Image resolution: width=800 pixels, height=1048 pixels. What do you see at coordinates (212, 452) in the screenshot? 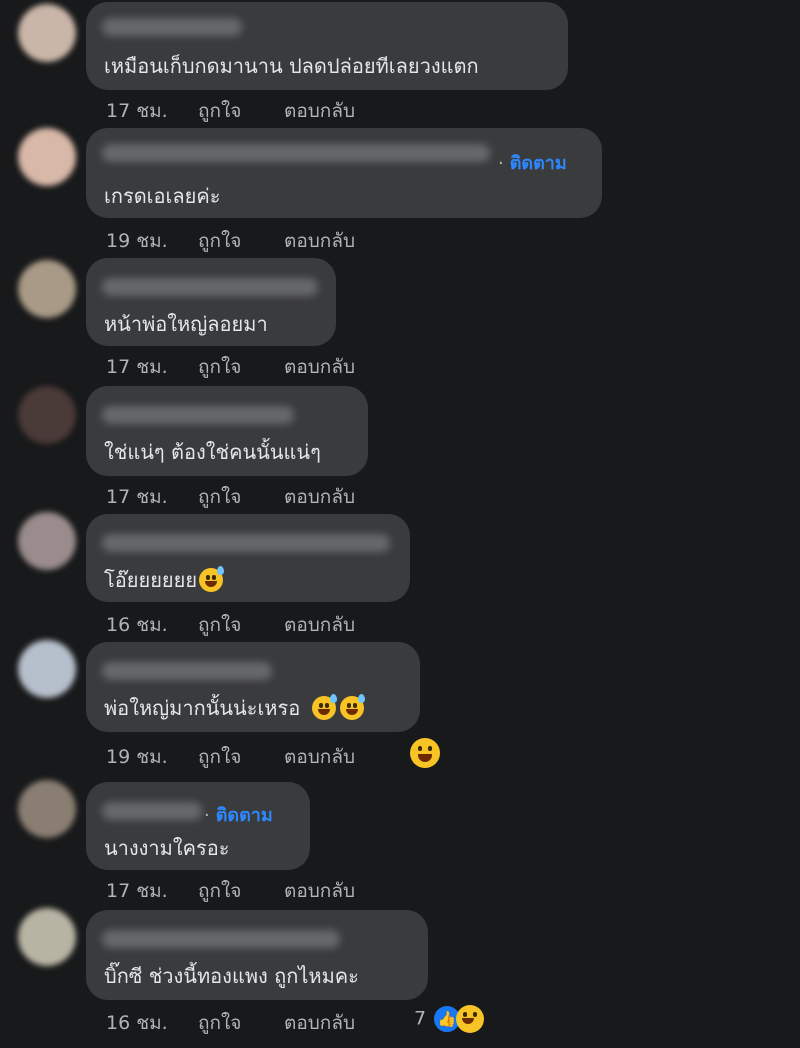
I see `comment-text: ใช่แน่ๆ ต้องใช่คนนั้นแน่ๆ` at bounding box center [212, 452].